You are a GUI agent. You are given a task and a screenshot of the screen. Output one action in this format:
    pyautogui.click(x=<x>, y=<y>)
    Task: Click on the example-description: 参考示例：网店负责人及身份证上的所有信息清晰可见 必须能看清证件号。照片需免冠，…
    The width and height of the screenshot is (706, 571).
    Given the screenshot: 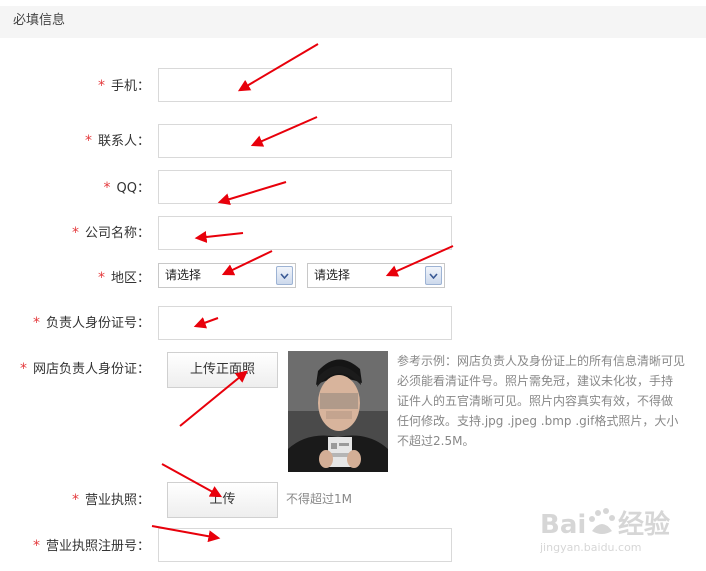 What is the action you would take?
    pyautogui.click(x=547, y=401)
    